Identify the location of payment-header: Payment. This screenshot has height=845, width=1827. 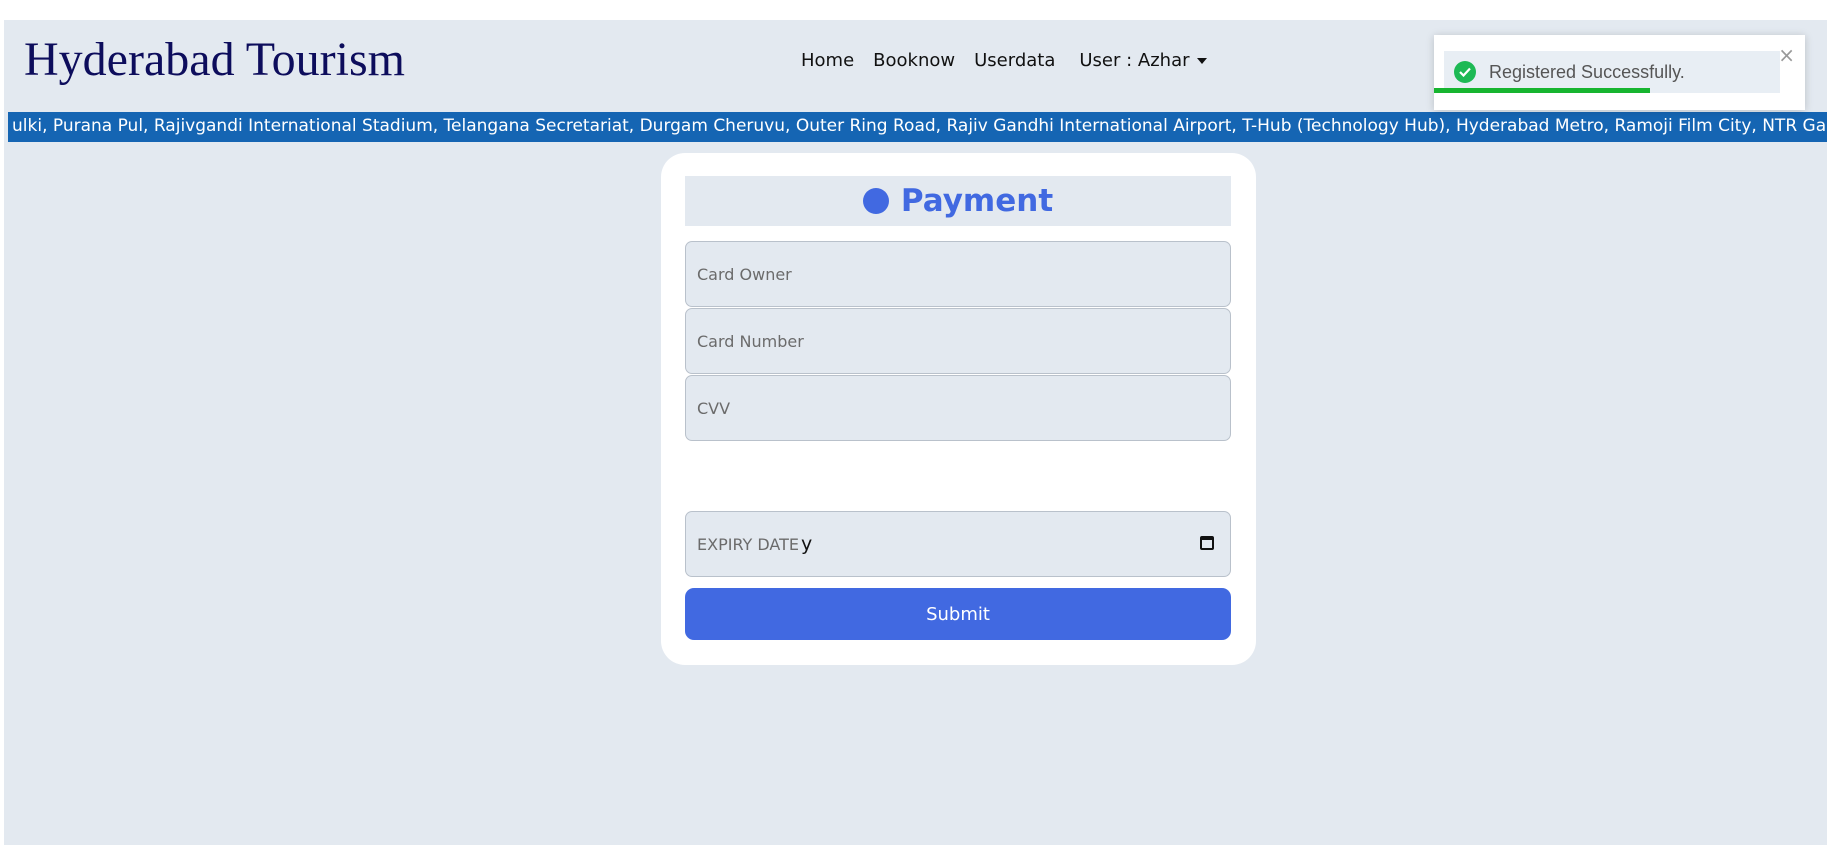
(958, 201).